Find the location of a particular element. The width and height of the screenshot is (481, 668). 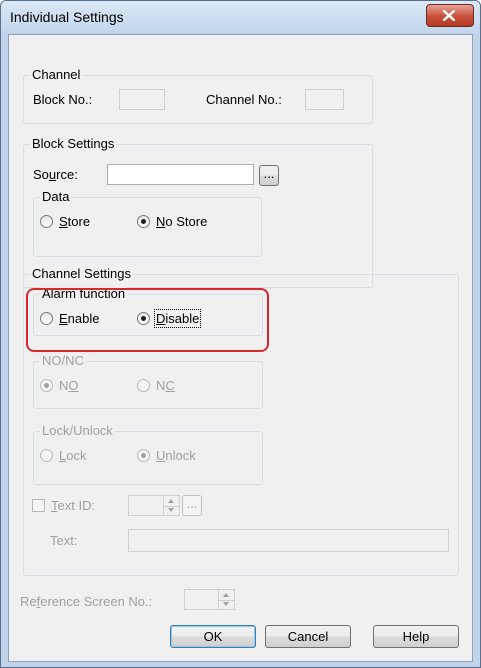

no-radio is located at coordinates (46, 385).